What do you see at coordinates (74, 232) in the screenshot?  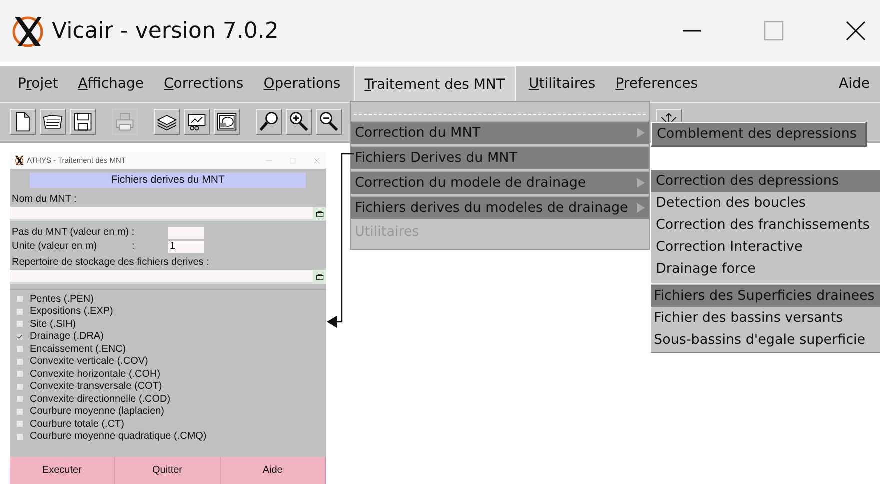 I see `field-label: Pas du MNT (valeur en m) :` at bounding box center [74, 232].